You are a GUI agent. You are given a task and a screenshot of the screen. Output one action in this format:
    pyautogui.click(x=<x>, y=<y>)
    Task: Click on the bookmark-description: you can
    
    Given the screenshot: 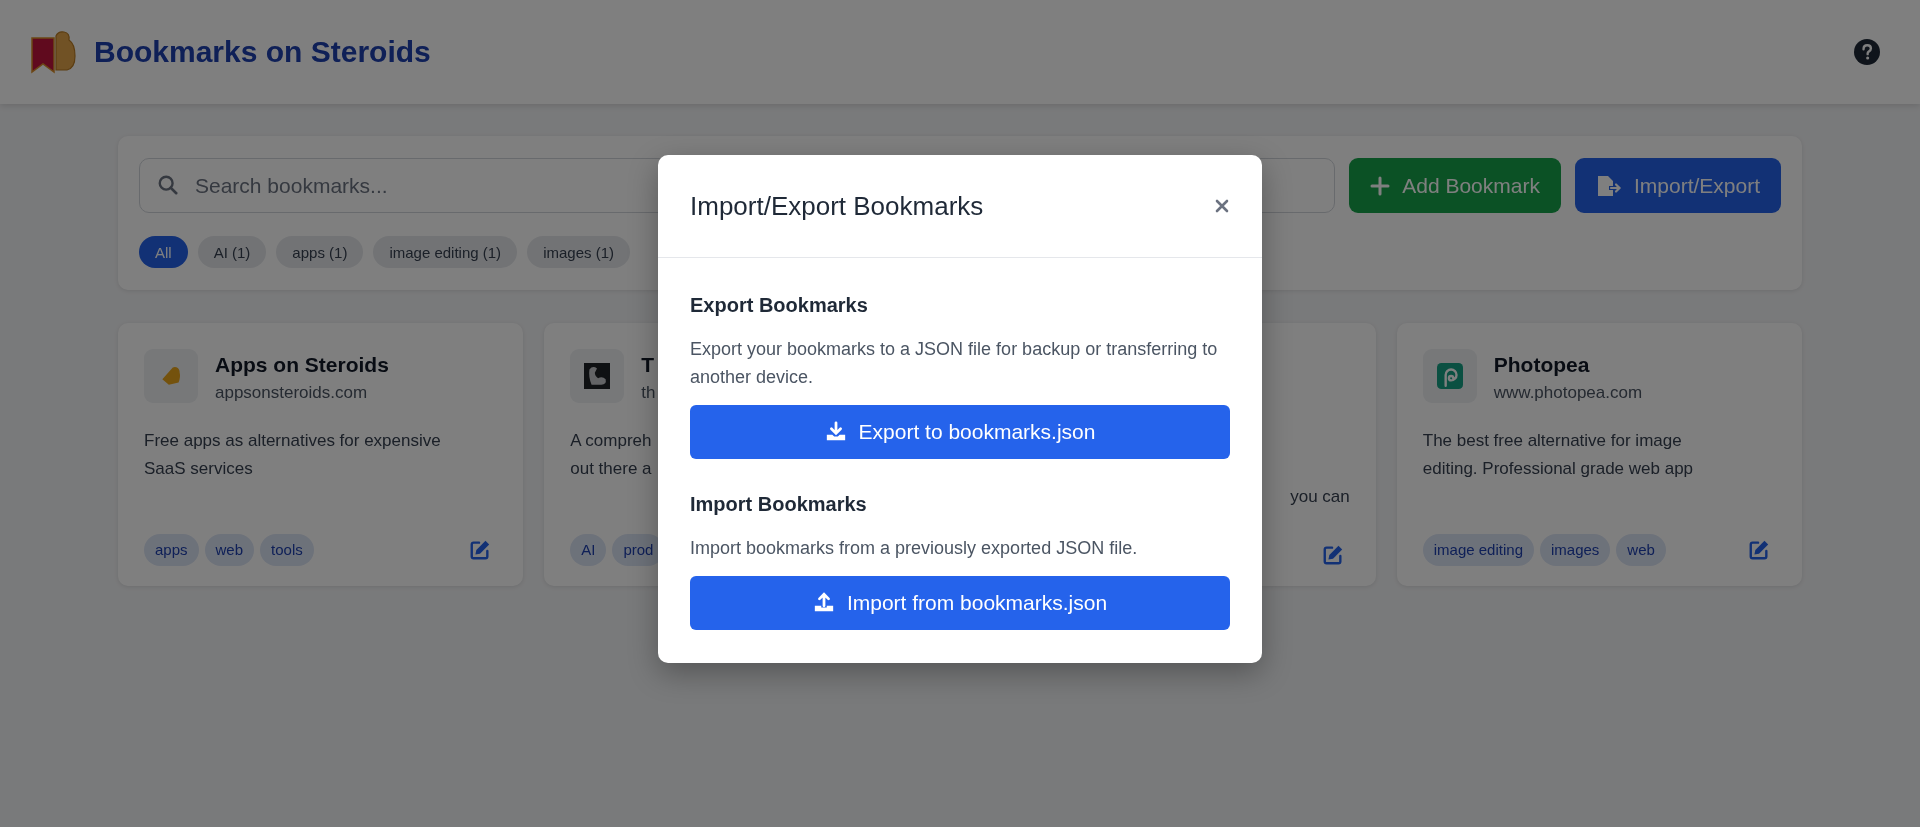 What is the action you would take?
    pyautogui.click(x=1320, y=497)
    